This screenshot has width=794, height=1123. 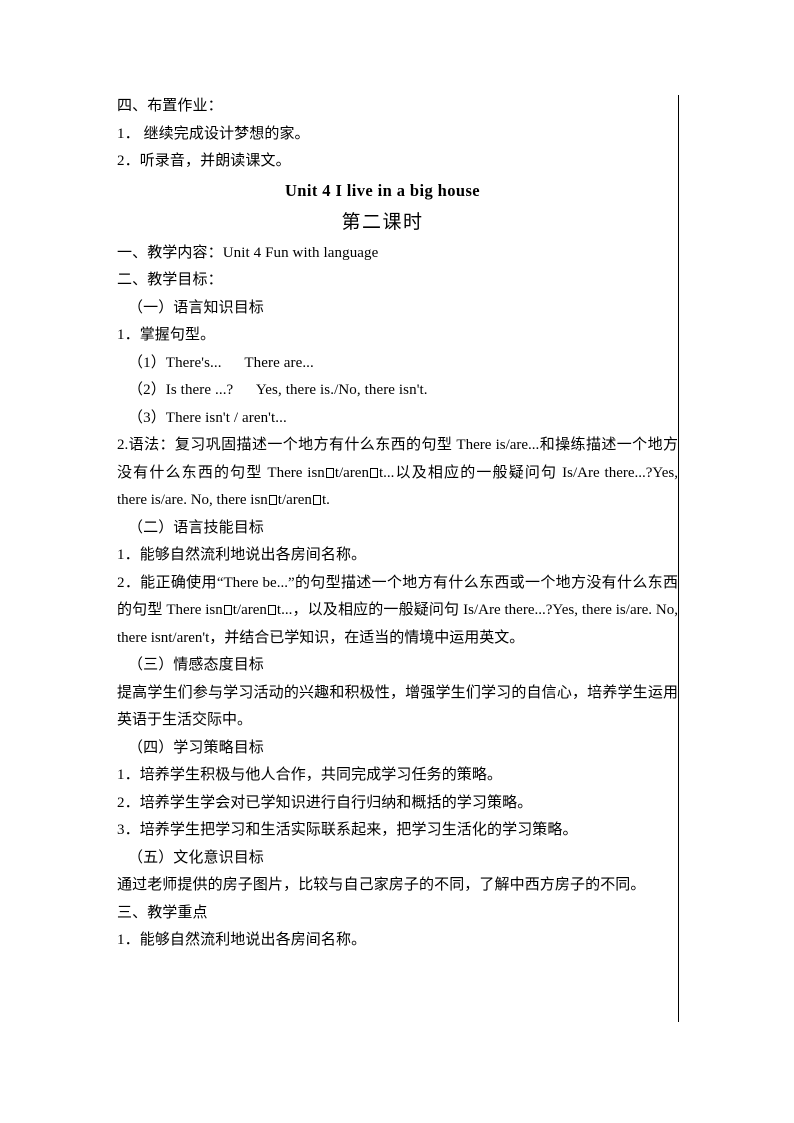 What do you see at coordinates (294, 500) in the screenshot?
I see `grammar-text-d: t/aren` at bounding box center [294, 500].